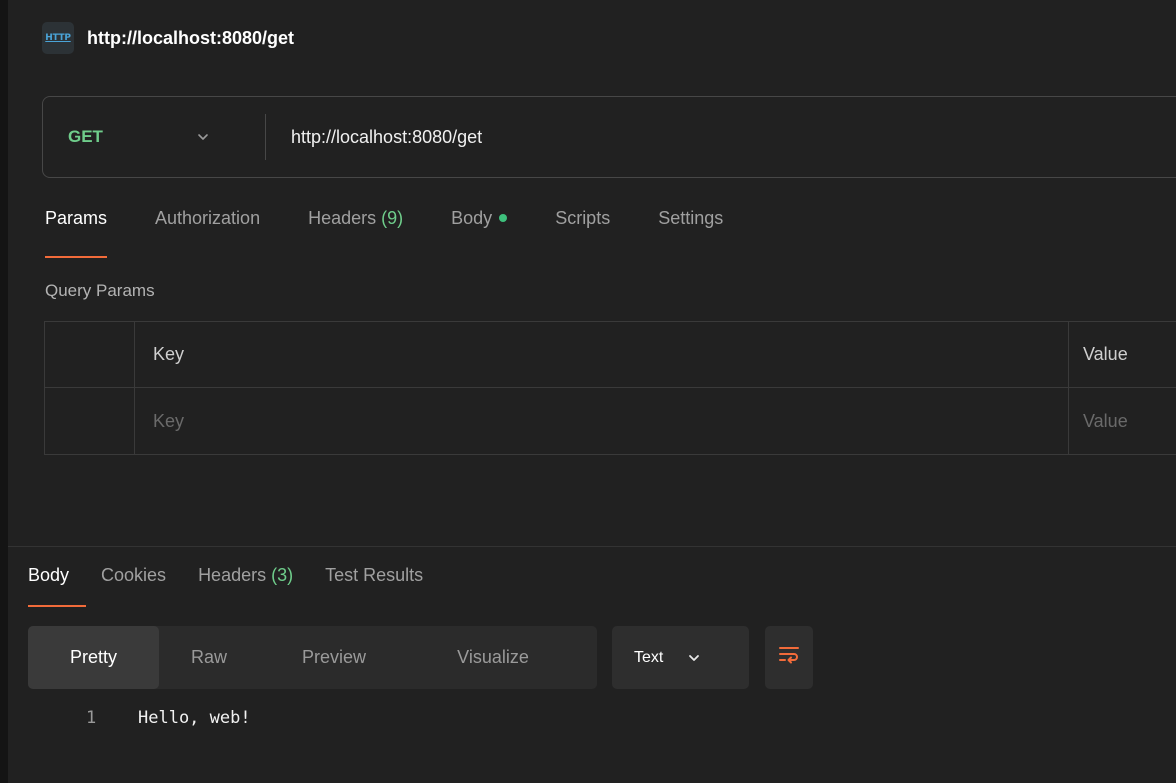 The height and width of the screenshot is (783, 1176). I want to click on tab-label: Cookies, so click(134, 575).